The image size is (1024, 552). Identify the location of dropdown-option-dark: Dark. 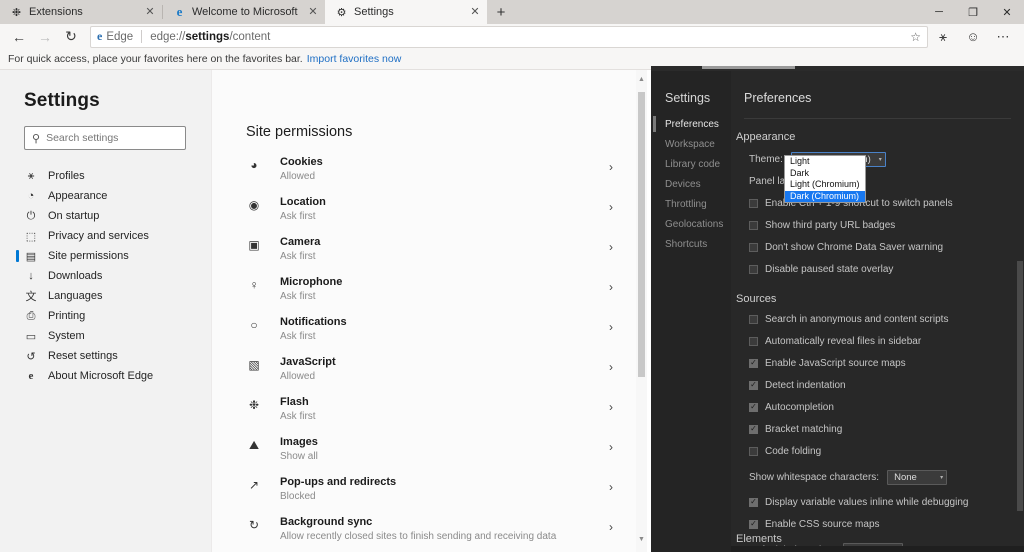
(825, 174).